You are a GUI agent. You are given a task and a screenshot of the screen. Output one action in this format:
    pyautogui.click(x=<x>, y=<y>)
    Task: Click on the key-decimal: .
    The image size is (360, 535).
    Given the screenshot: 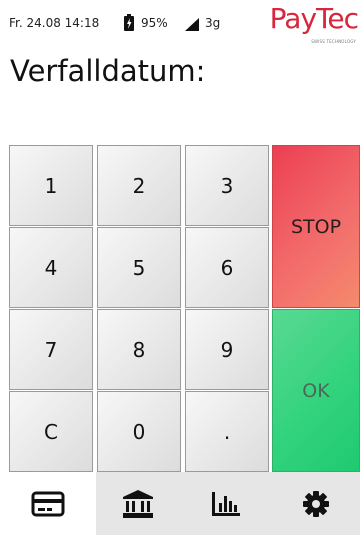 What is the action you would take?
    pyautogui.click(x=227, y=431)
    